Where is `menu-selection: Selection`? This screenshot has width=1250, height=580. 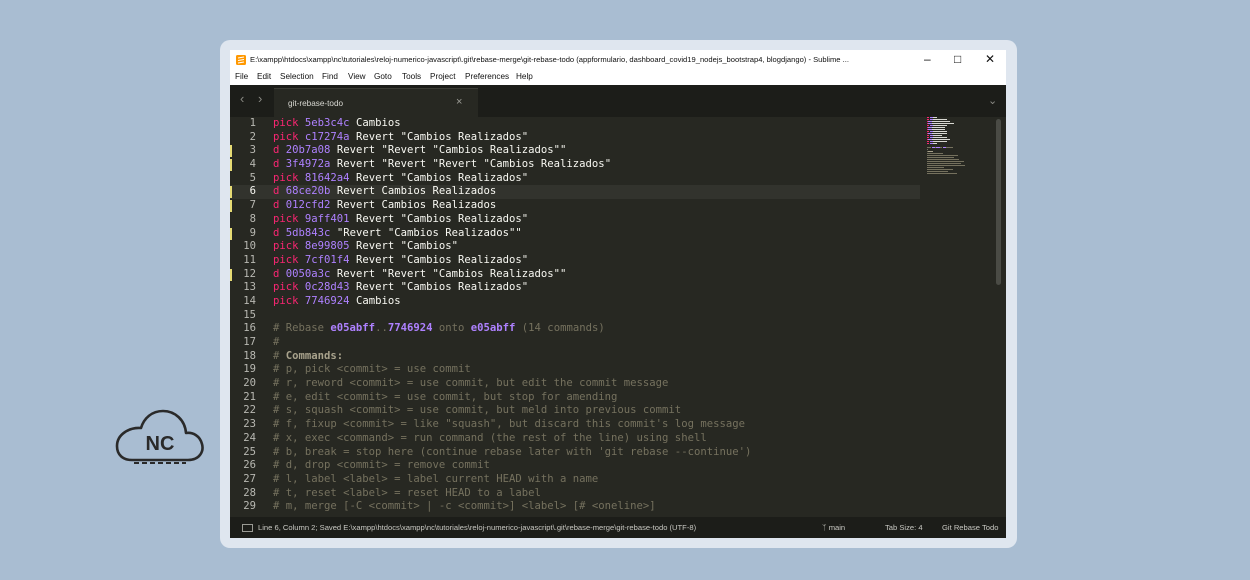
menu-selection: Selection is located at coordinates (297, 76).